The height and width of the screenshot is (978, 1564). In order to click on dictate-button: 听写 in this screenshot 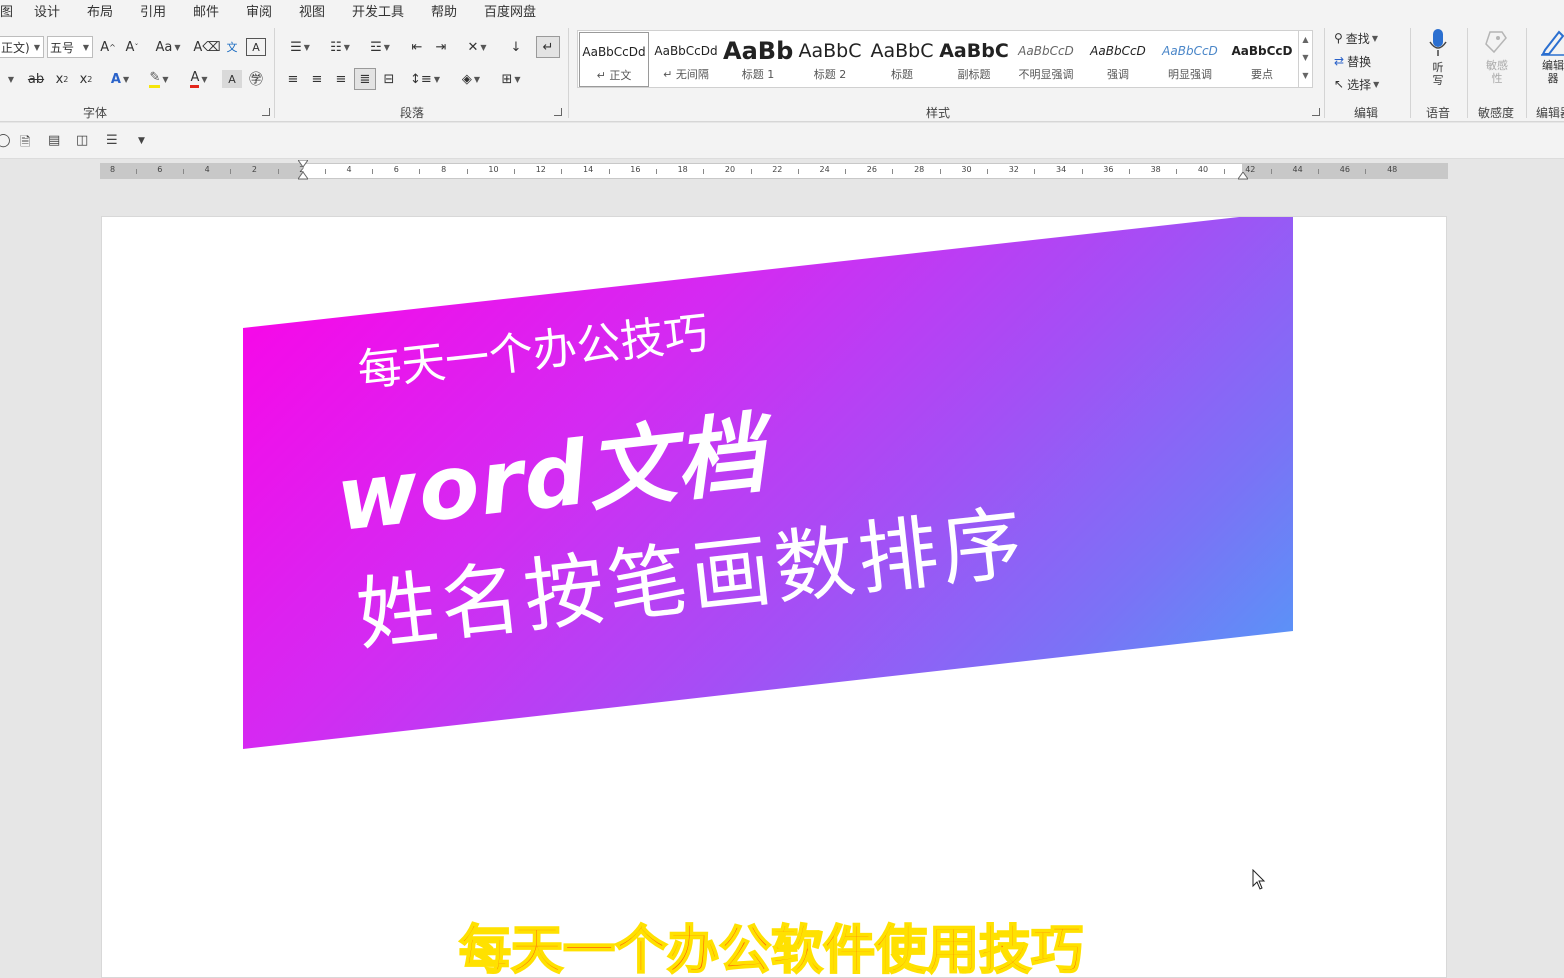, I will do `click(1438, 57)`.